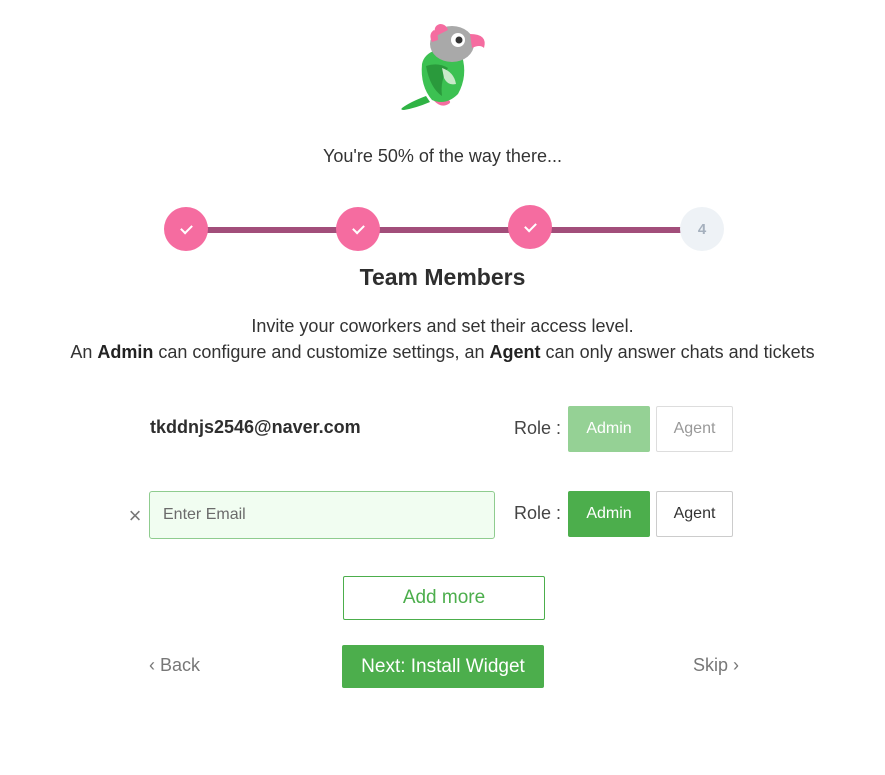 This screenshot has height=775, width=885. Describe the element at coordinates (716, 665) in the screenshot. I see `skip-link: Skip ›` at that location.